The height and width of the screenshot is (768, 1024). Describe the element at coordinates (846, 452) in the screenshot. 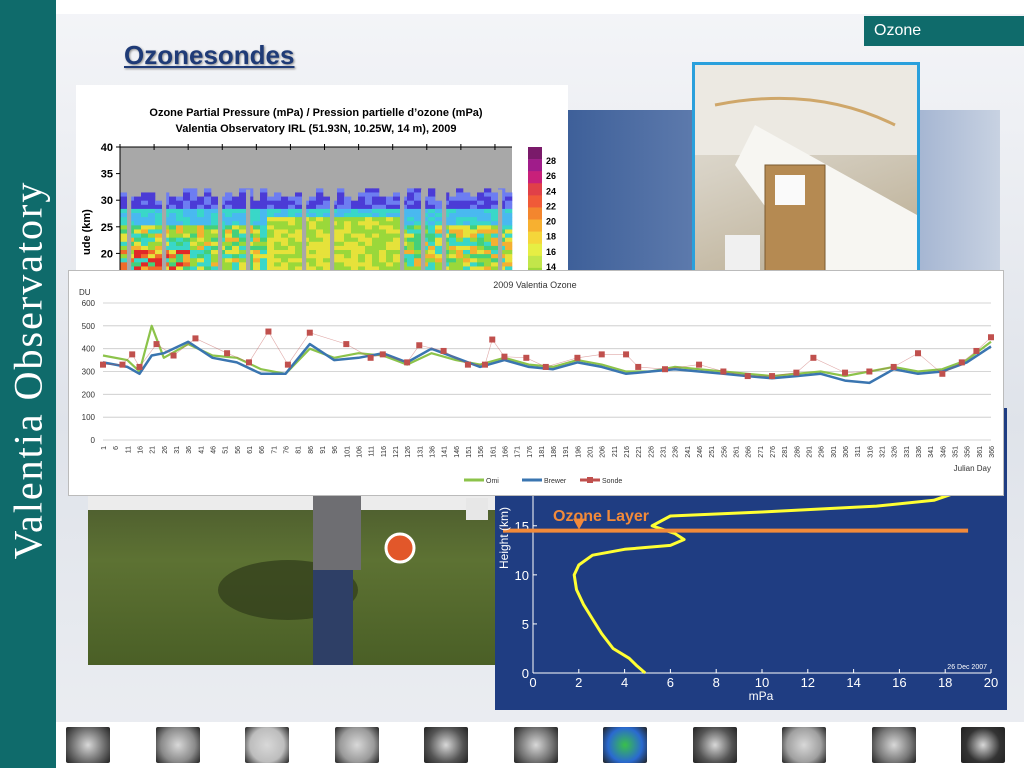

I see `ts-x-tick: 306` at that location.